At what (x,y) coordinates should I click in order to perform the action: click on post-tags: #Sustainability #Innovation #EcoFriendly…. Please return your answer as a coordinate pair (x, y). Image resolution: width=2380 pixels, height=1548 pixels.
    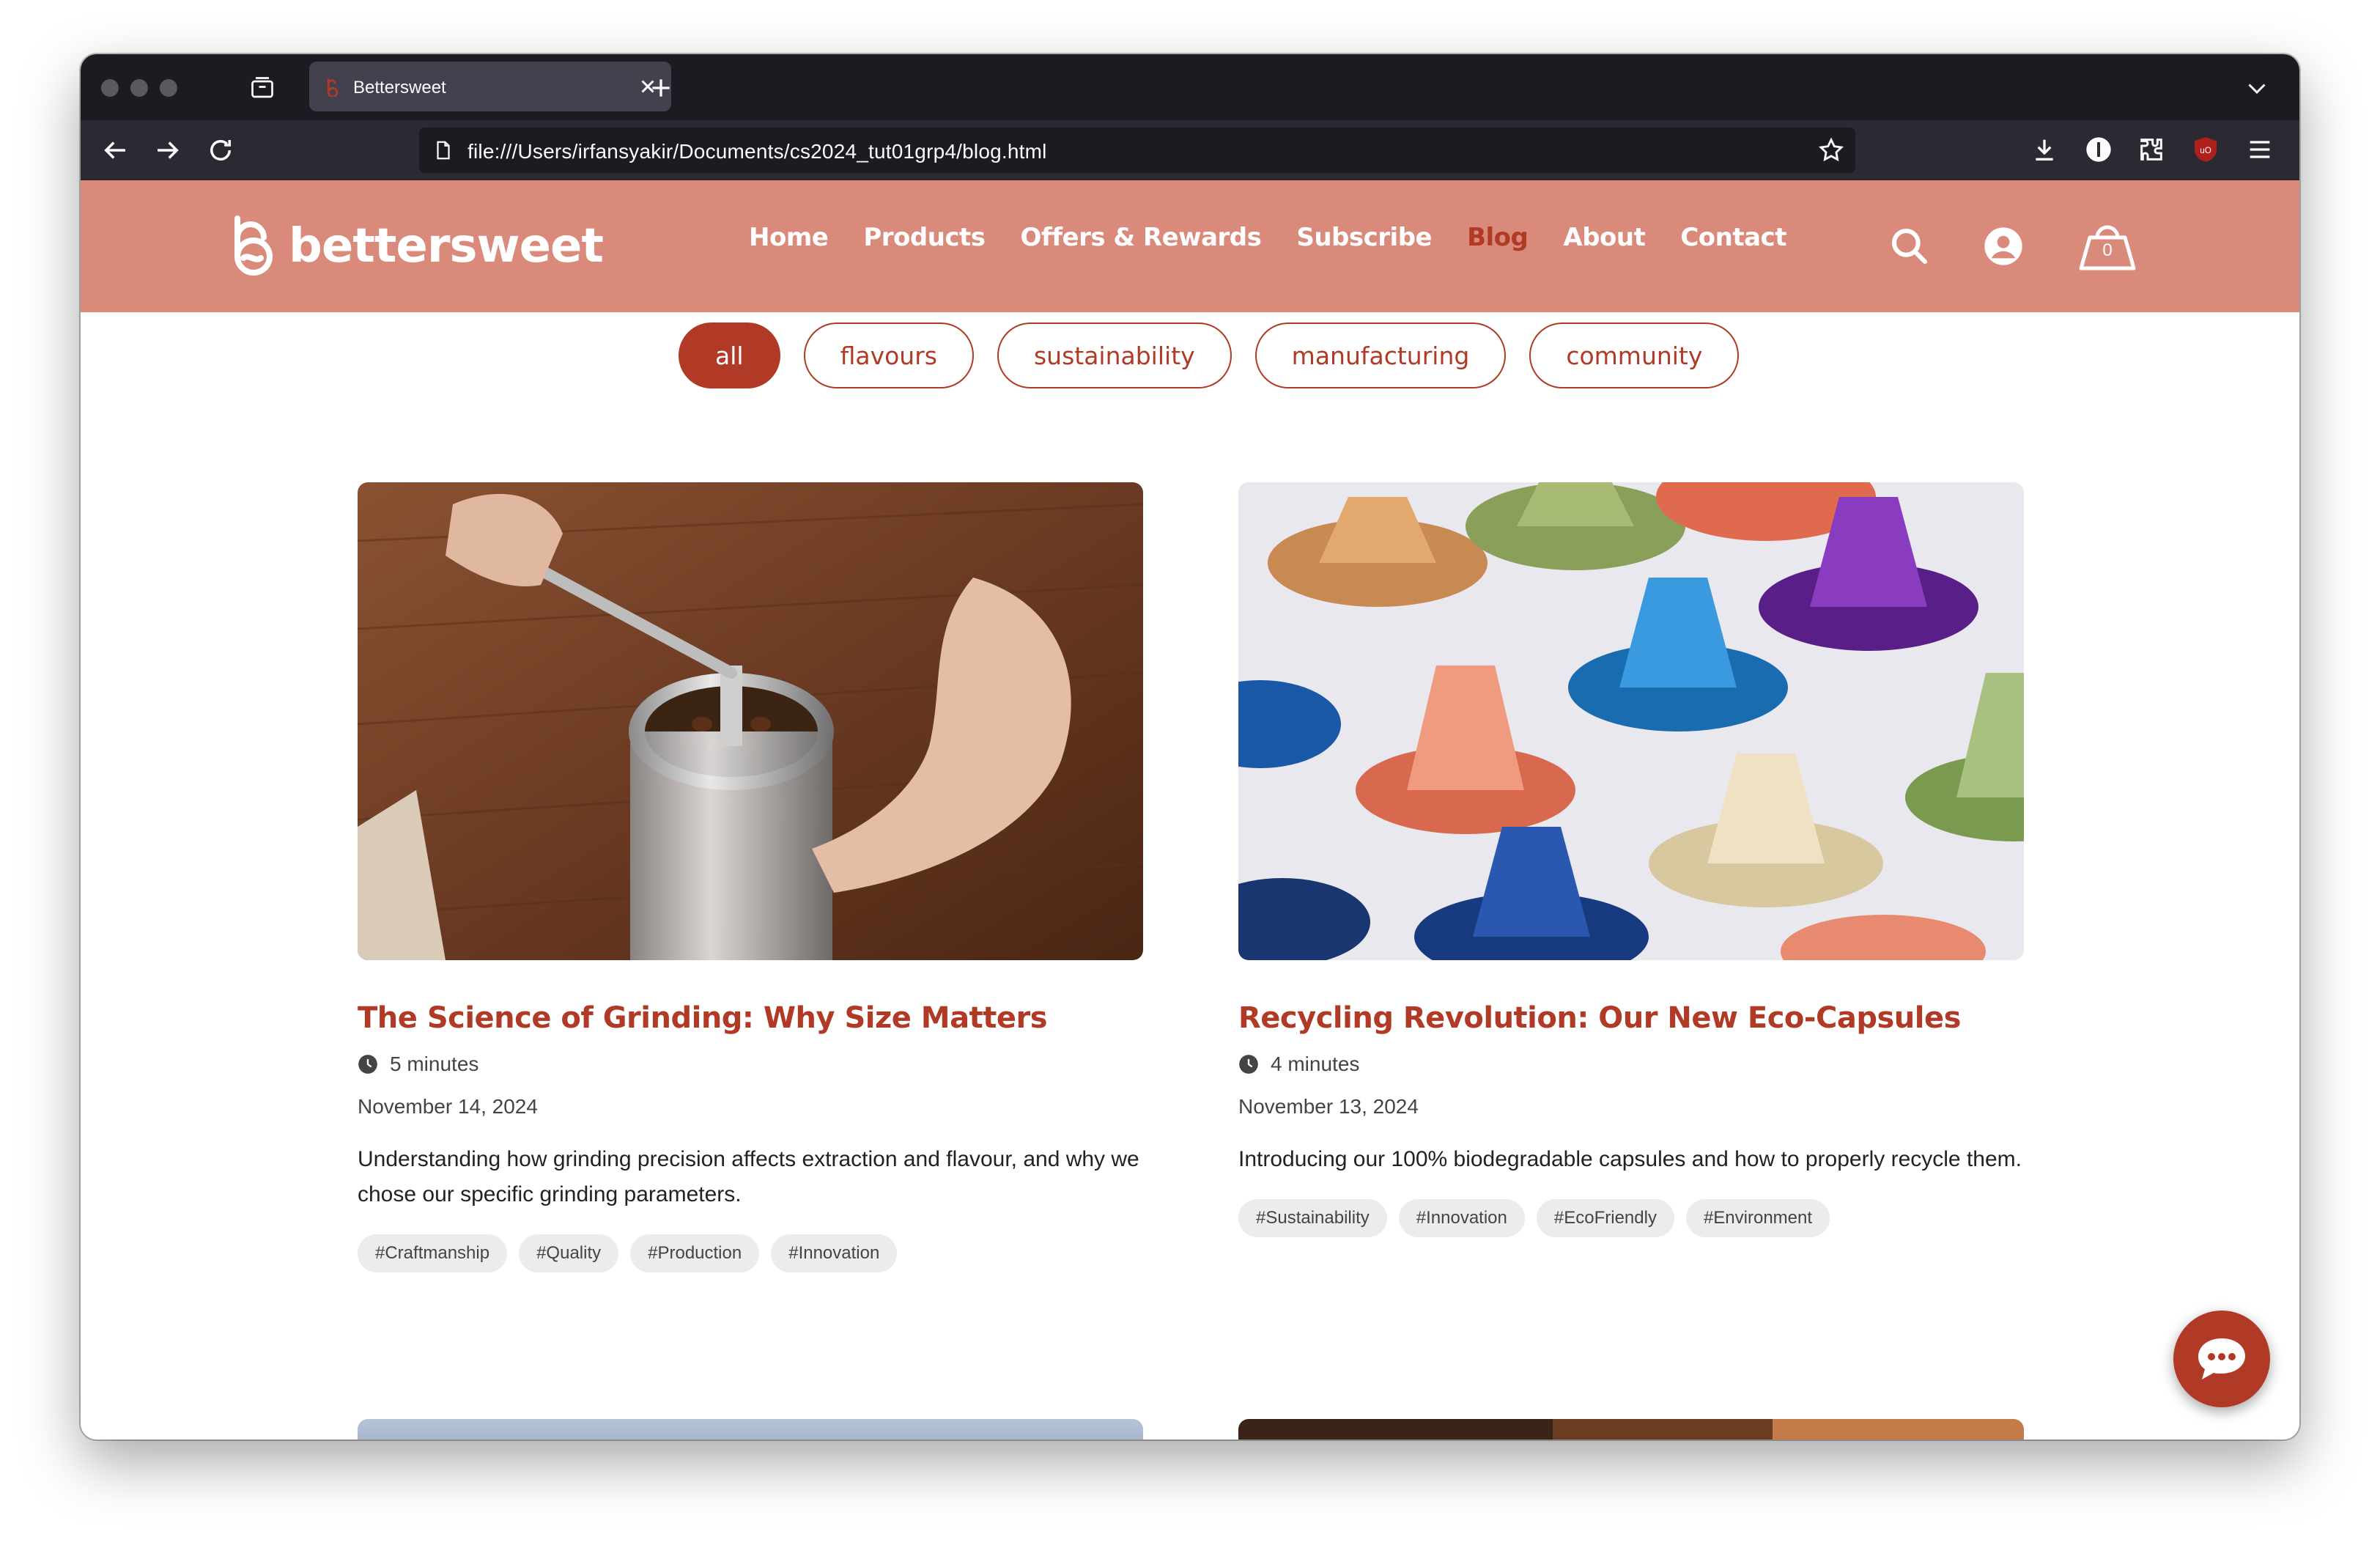
    Looking at the image, I should click on (1631, 1218).